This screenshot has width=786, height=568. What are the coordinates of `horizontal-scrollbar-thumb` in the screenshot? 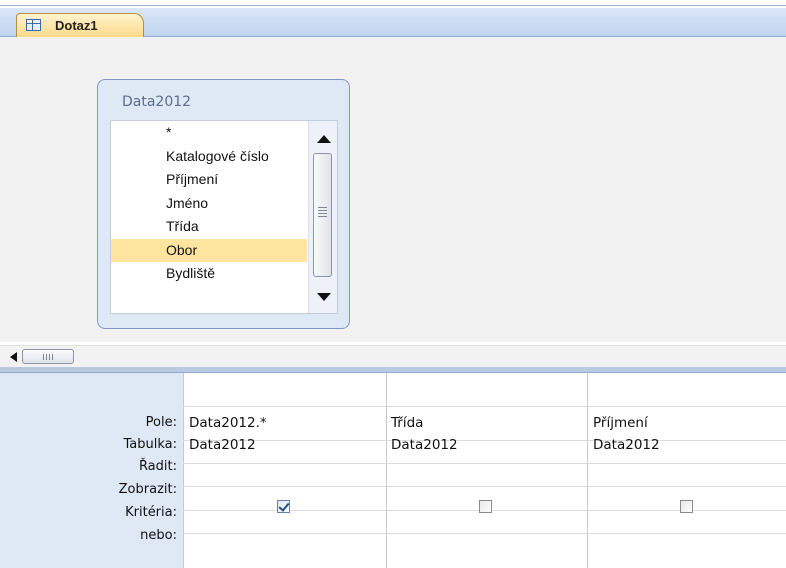 It's located at (48, 356).